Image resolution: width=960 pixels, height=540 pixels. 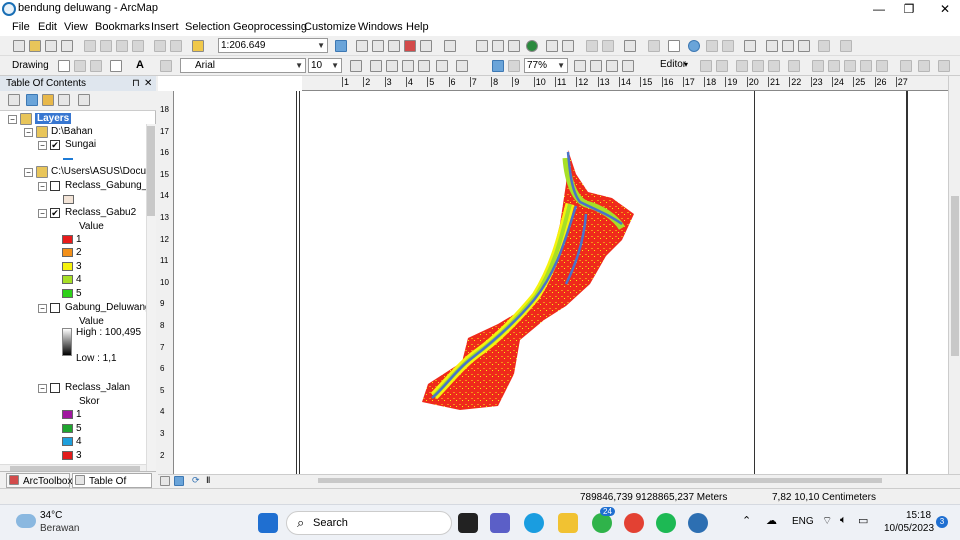 I want to click on open-folder-icon, so click(x=35, y=46).